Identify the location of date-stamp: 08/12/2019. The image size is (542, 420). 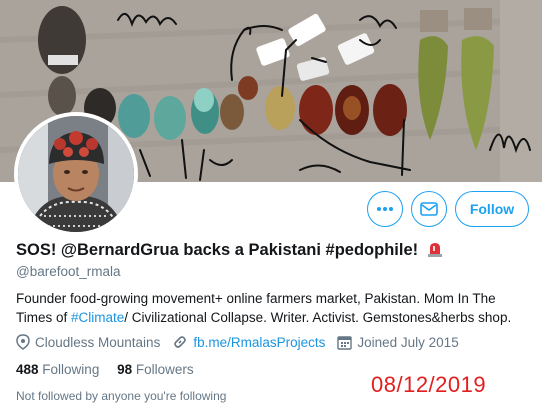
(429, 384).